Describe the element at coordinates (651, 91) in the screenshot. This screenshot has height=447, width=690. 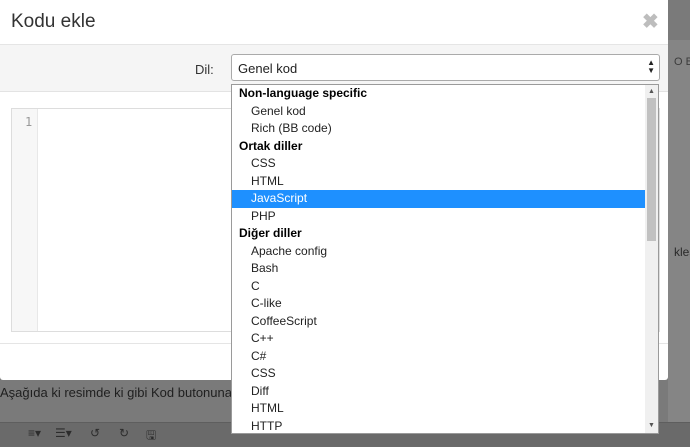
I see `scroll-up-icon: ▲` at that location.